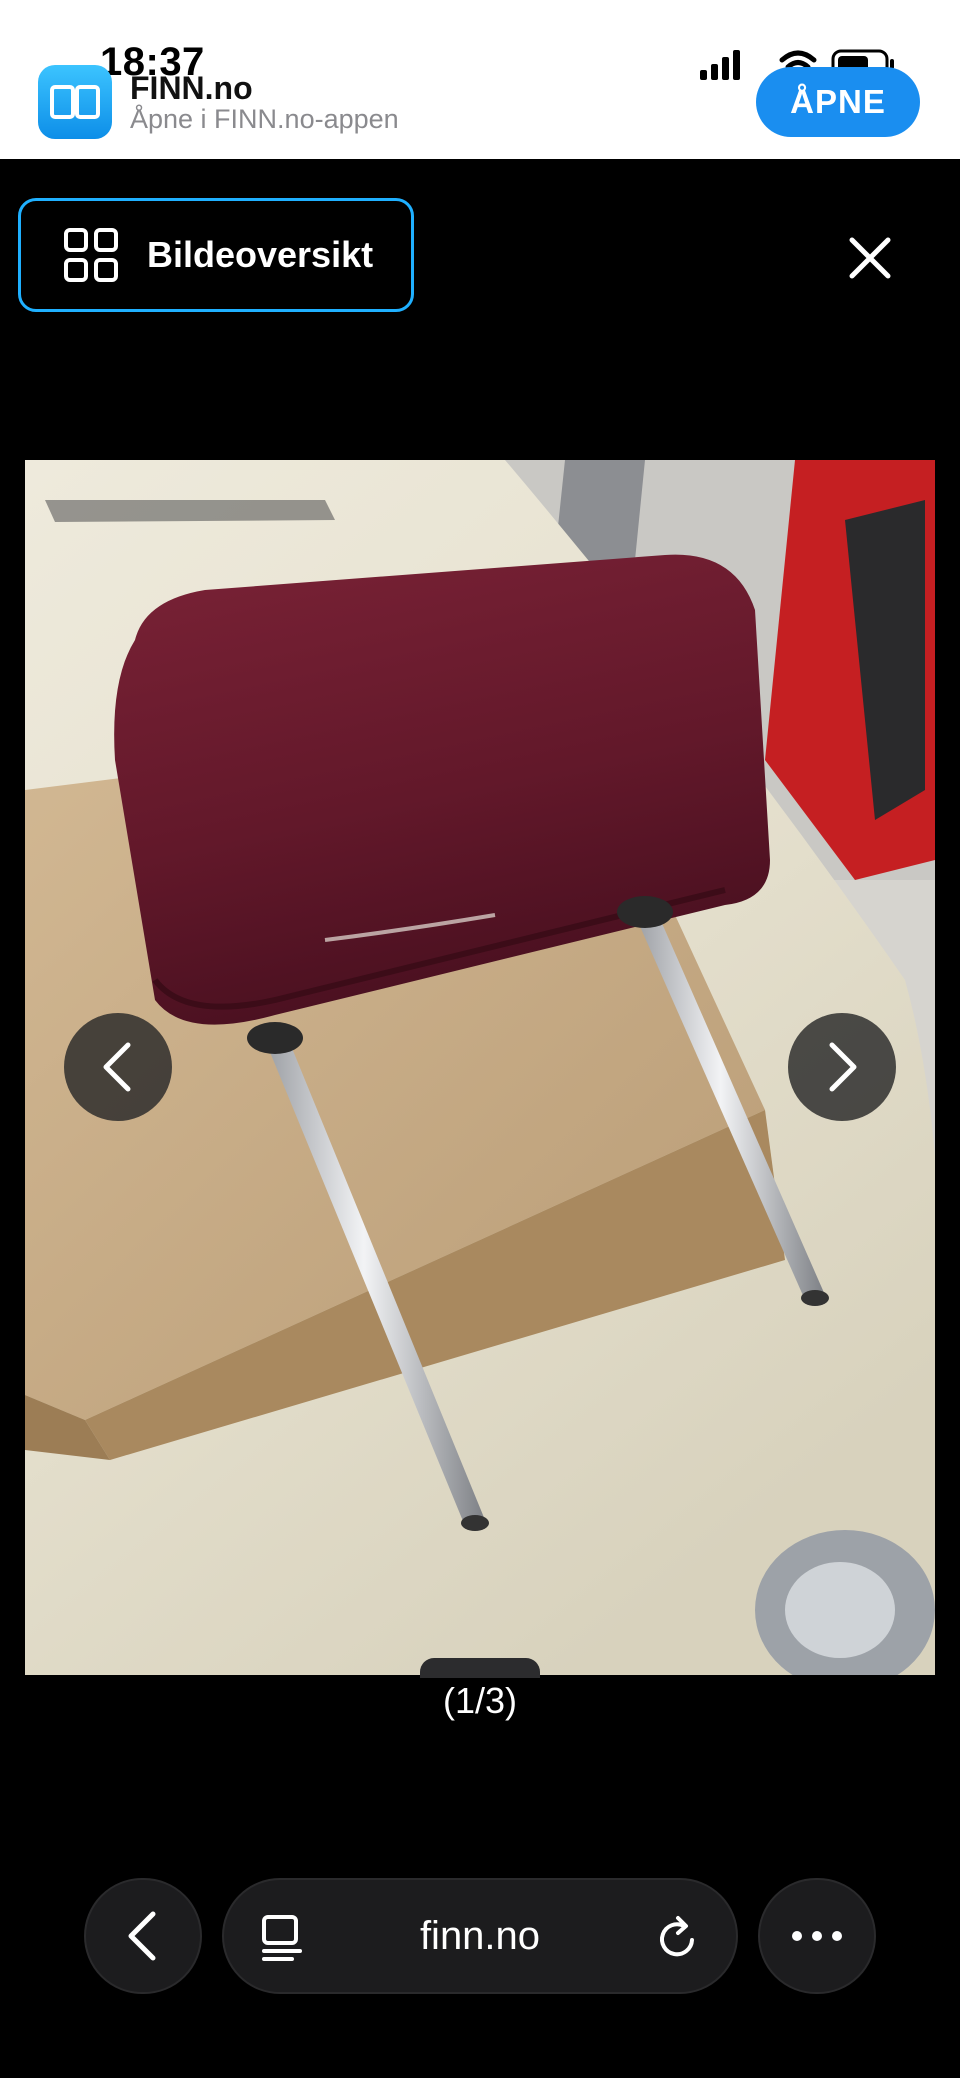 The width and height of the screenshot is (960, 2078). I want to click on finn-app-icon, so click(75, 102).